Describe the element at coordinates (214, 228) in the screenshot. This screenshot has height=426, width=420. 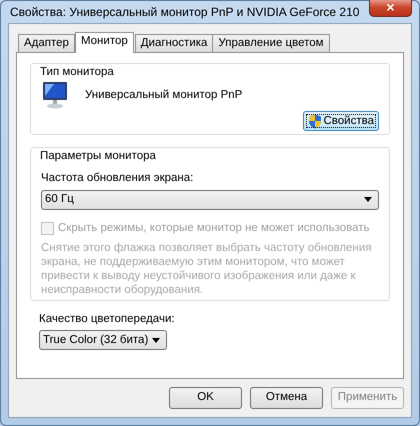
I see `checkbox-label: Скрыть режимы, которые монитор не может использовать` at that location.